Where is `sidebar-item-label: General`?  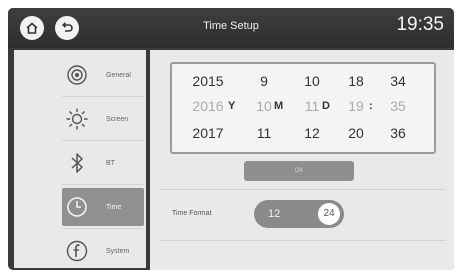 sidebar-item-label: General is located at coordinates (118, 75).